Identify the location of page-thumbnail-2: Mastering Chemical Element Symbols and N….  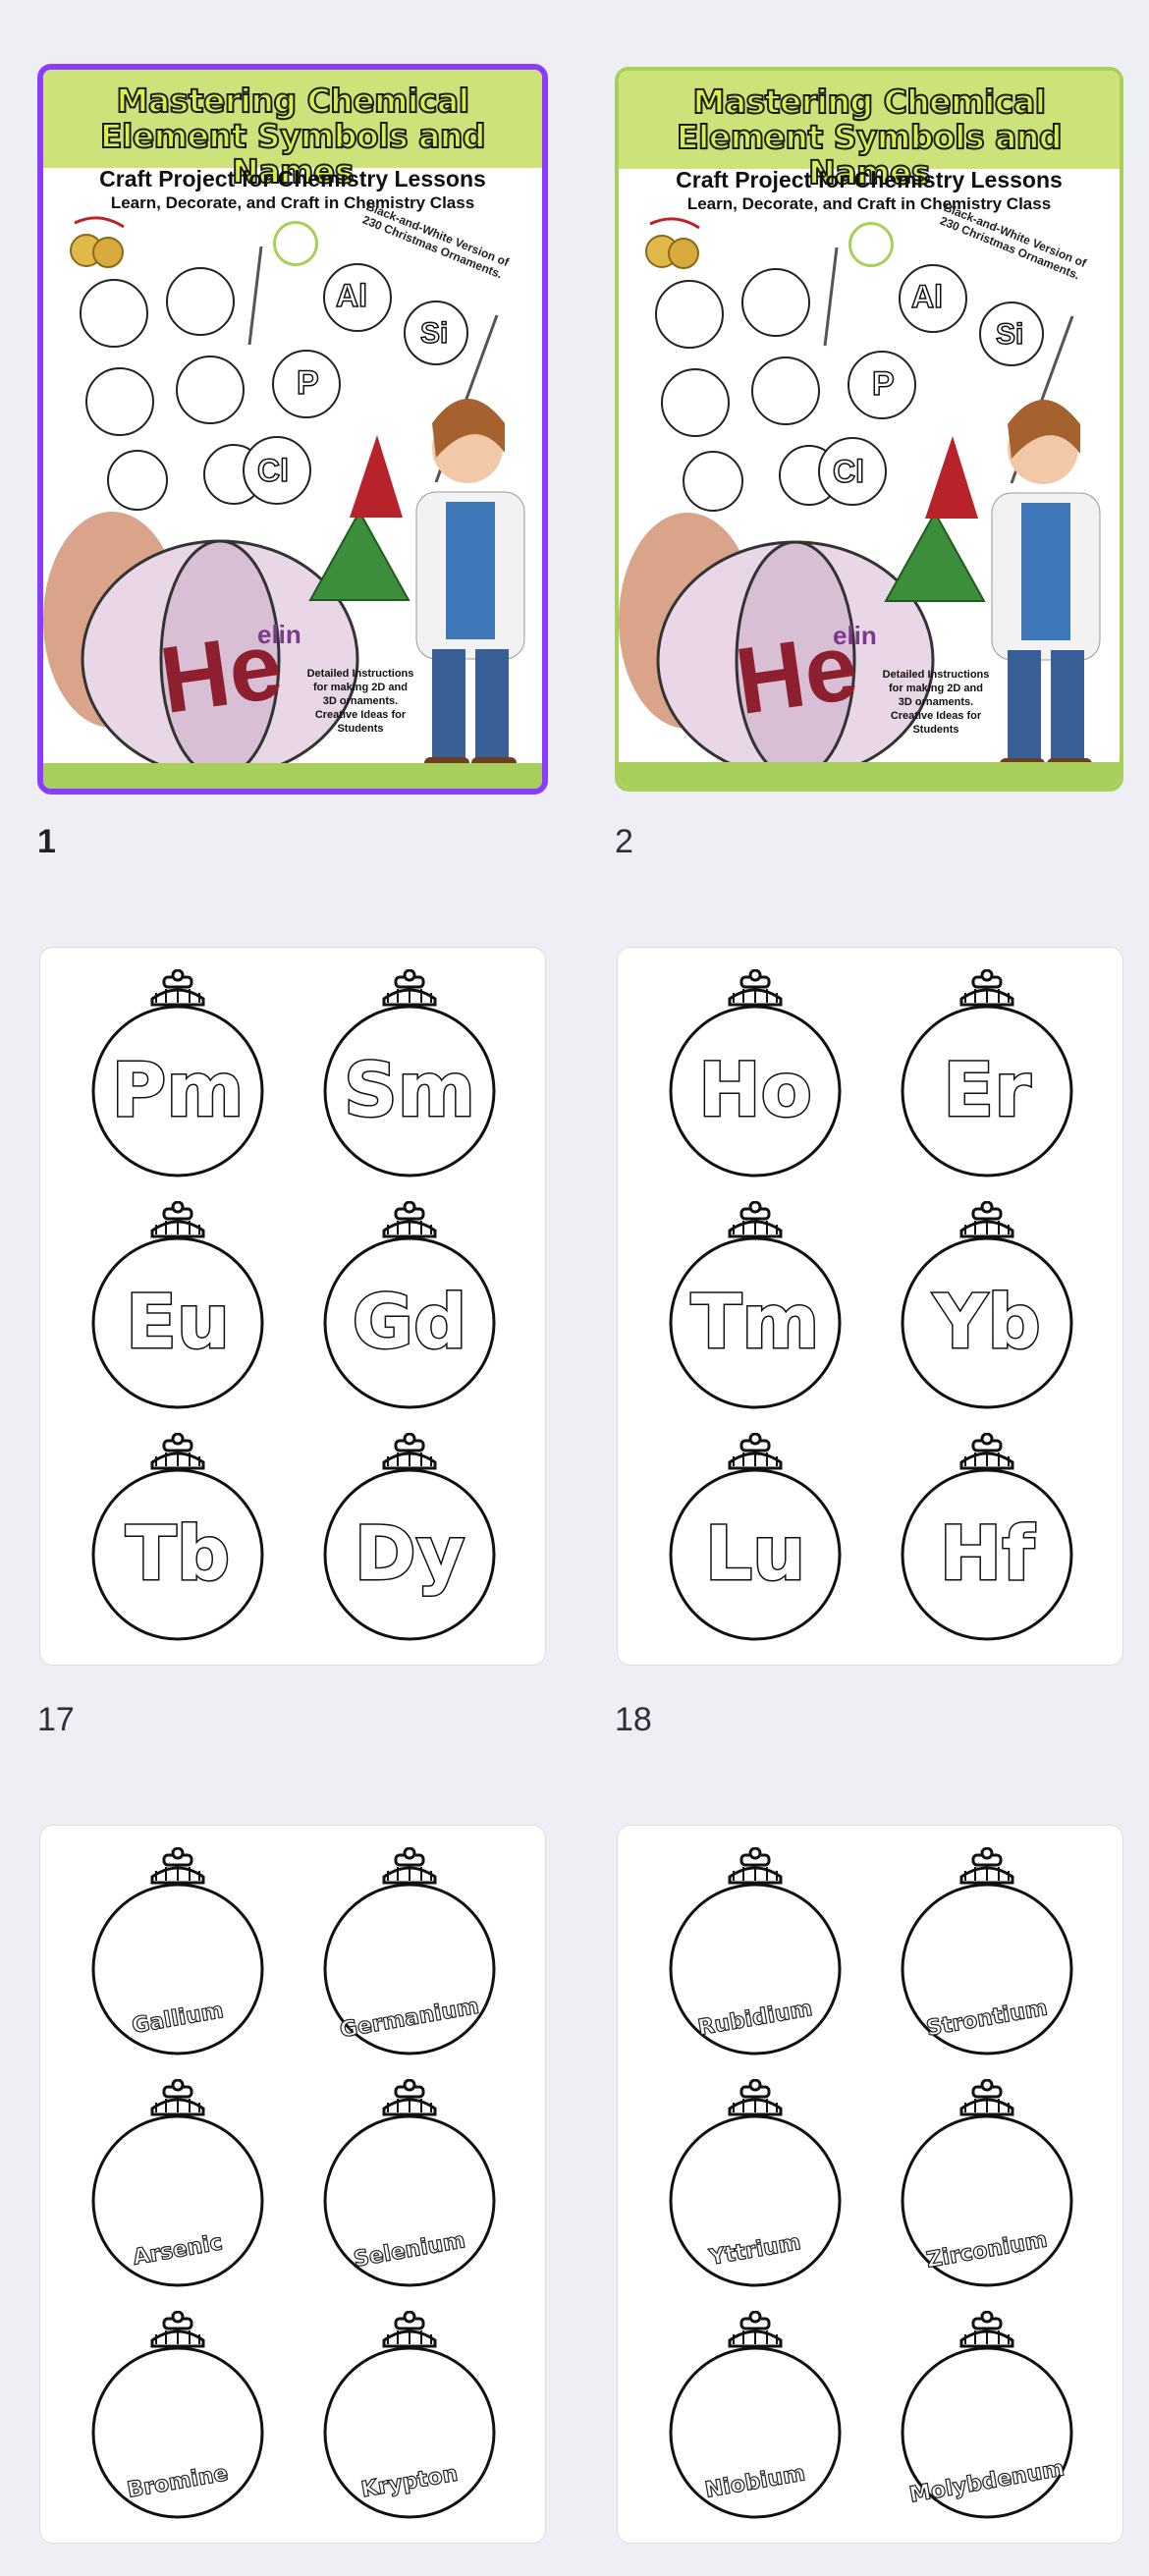
(869, 429).